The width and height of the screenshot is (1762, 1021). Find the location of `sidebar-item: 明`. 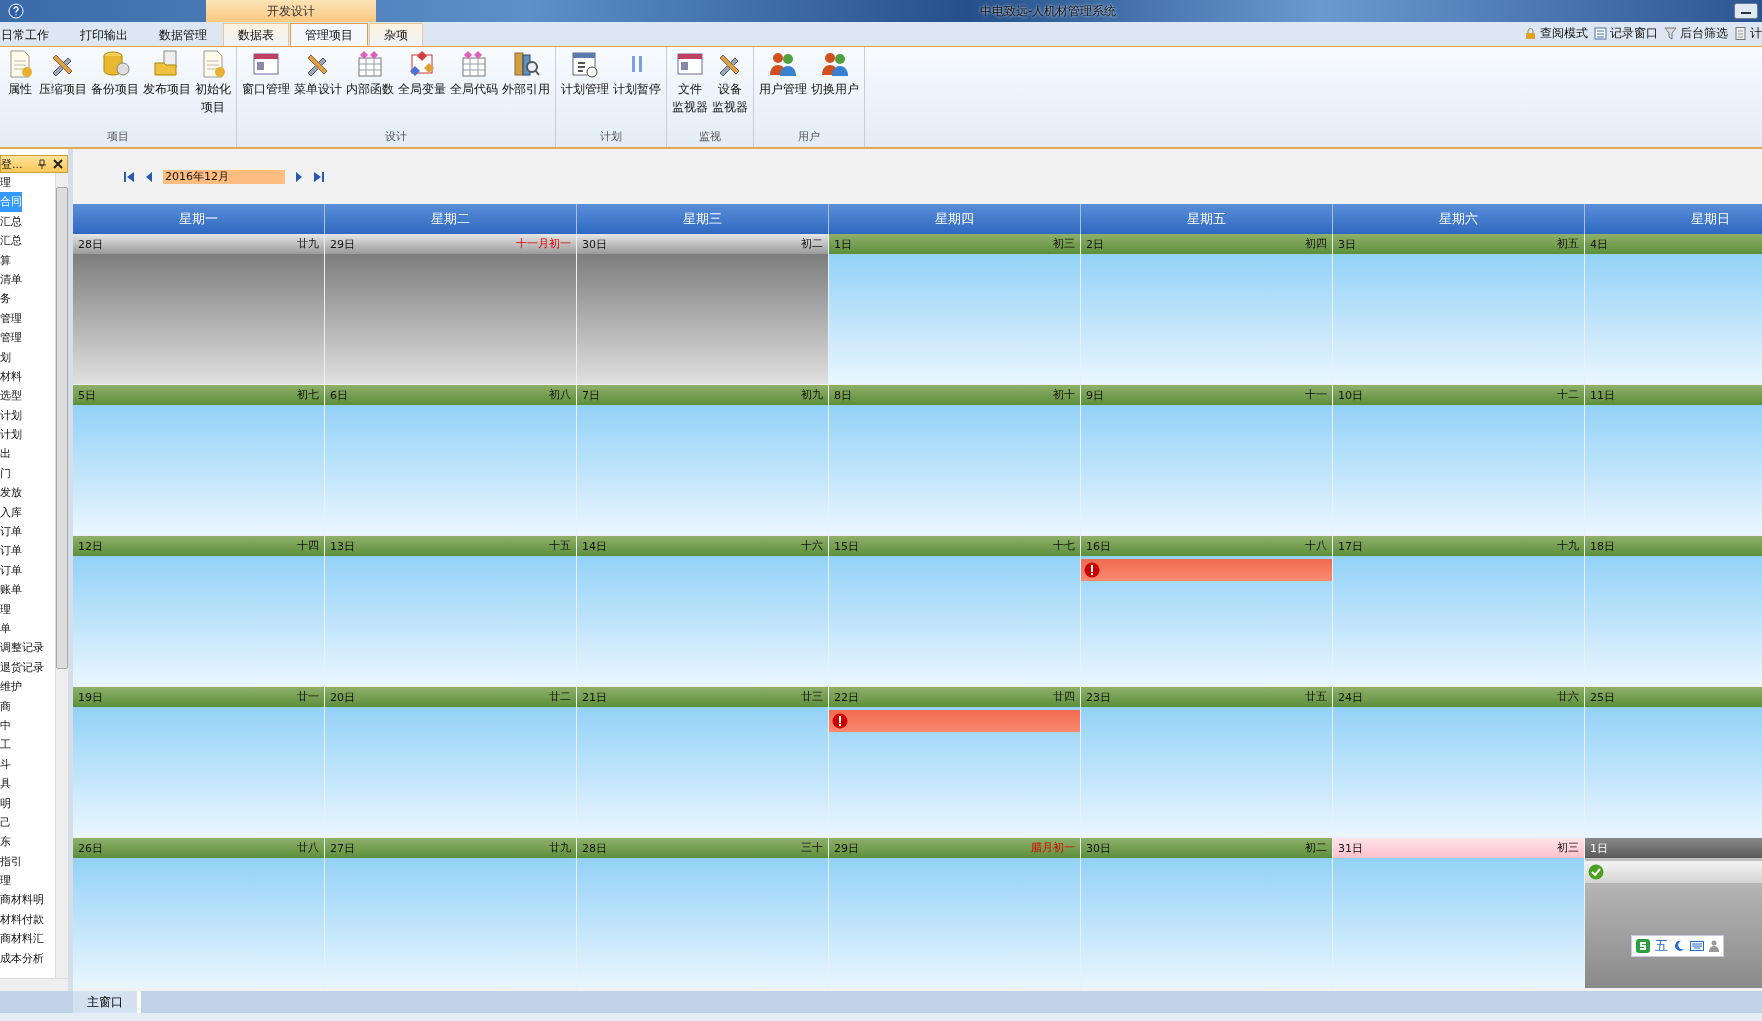

sidebar-item: 明 is located at coordinates (27, 803).